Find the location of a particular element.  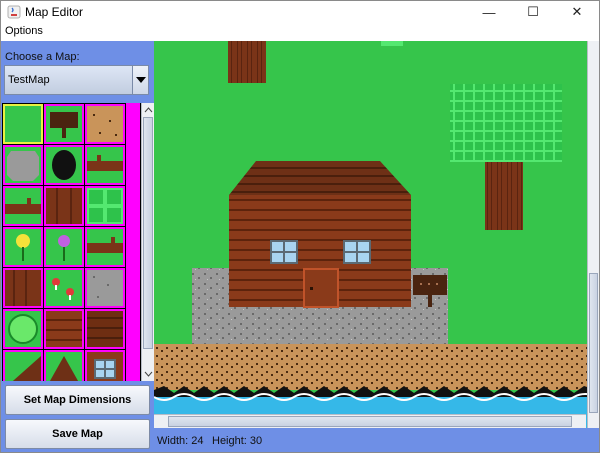

dirt-tile is located at coordinates (105, 124).